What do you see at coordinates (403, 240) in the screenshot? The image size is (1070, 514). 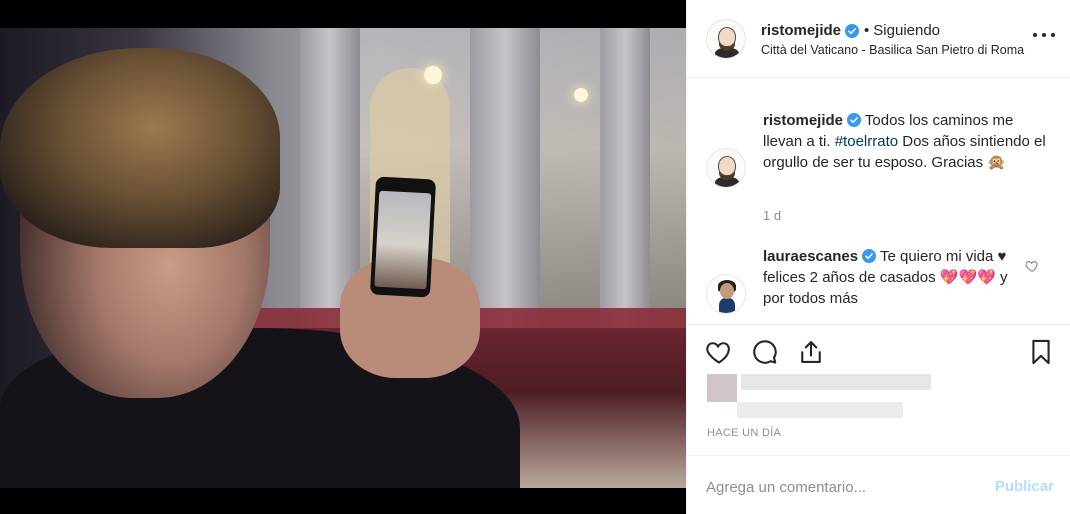 I see `photo-phone-screen` at bounding box center [403, 240].